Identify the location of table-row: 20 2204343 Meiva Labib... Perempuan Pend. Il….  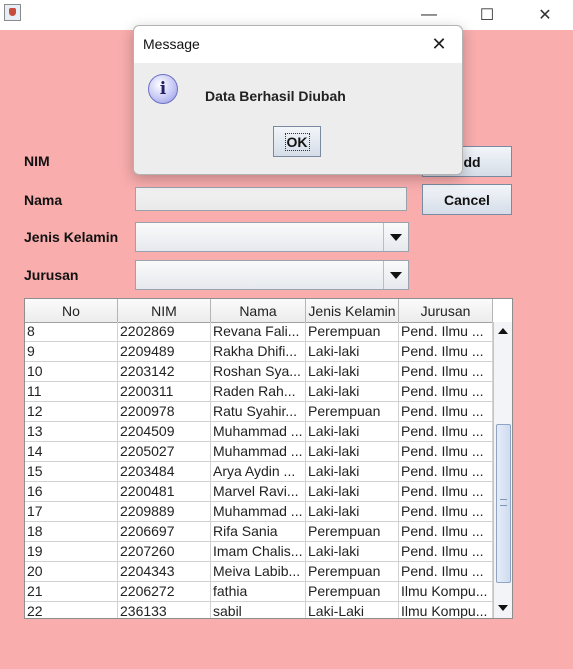
(259, 572).